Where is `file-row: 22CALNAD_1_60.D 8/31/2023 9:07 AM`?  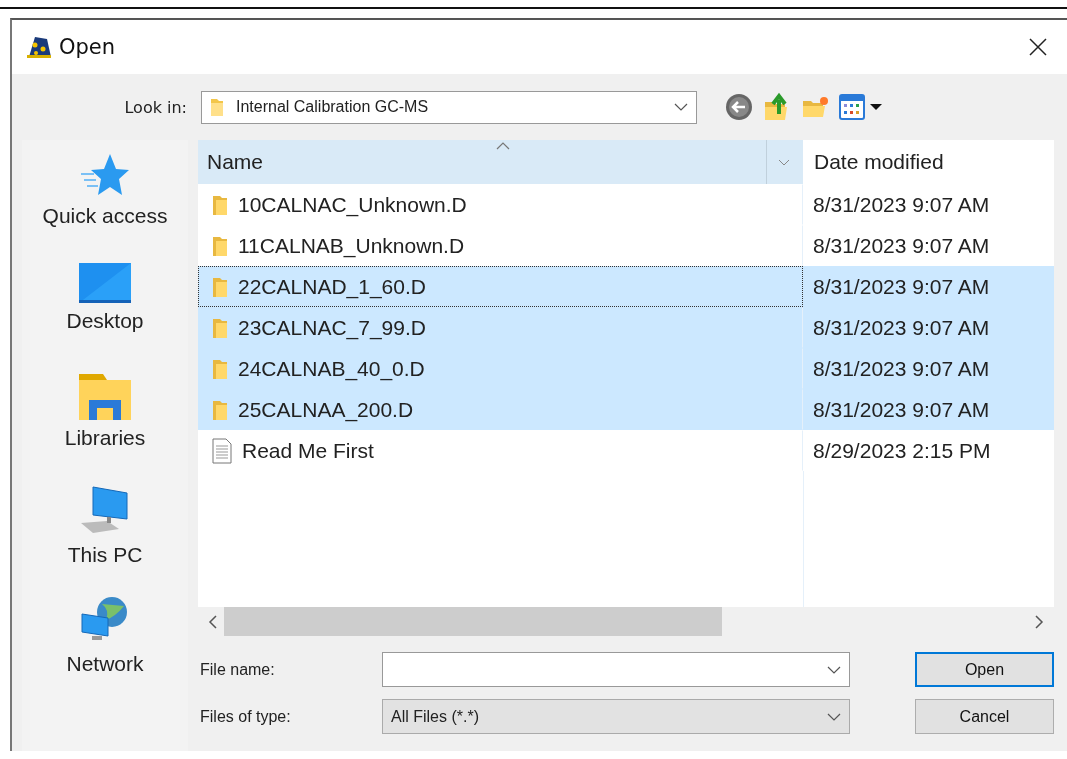 file-row: 22CALNAD_1_60.D 8/31/2023 9:07 AM is located at coordinates (626, 286).